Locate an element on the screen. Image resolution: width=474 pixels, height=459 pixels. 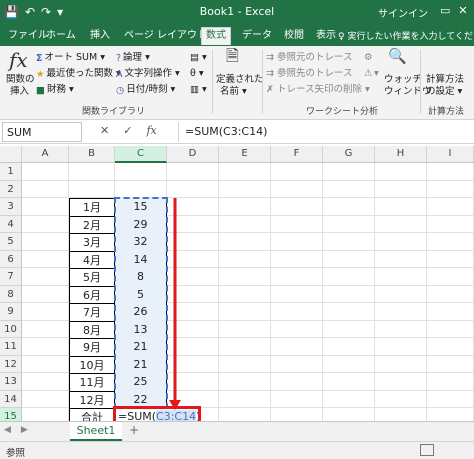
select-all-corner is located at coordinates (11, 154).